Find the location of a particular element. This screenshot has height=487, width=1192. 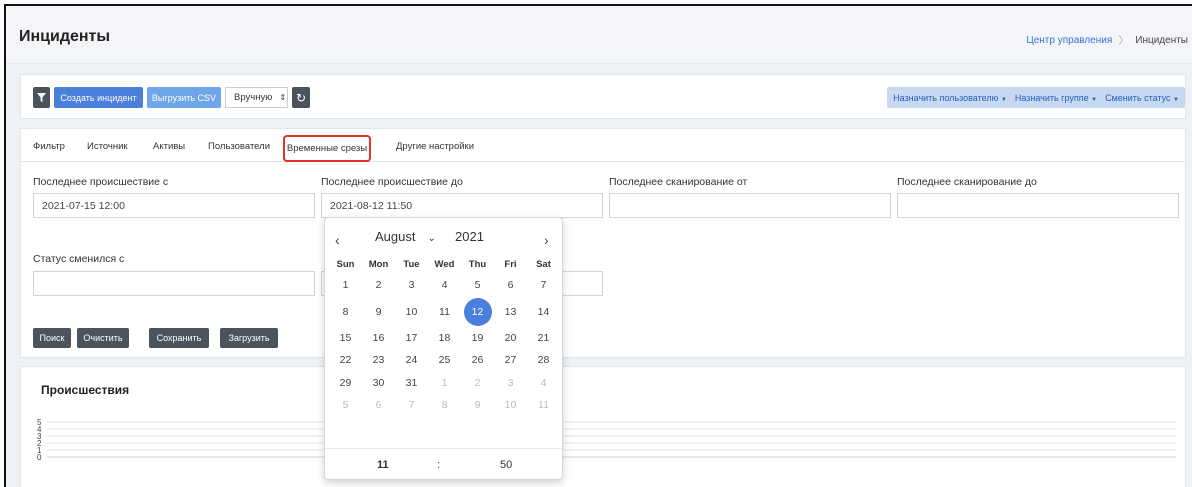

status-changed-from-label: Статус сменился с is located at coordinates (79, 259).